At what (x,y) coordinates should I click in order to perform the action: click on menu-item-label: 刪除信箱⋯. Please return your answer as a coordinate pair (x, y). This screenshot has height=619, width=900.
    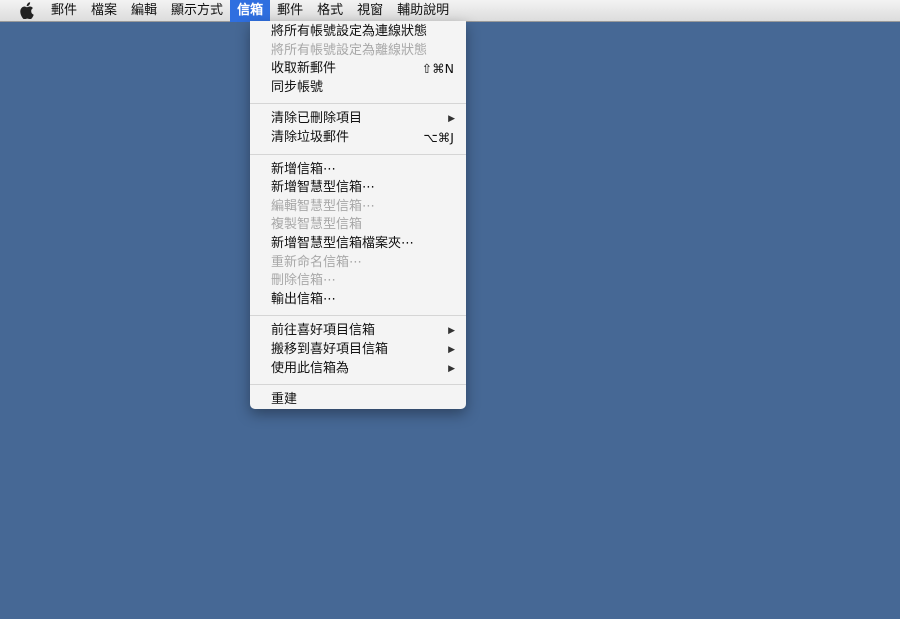
    Looking at the image, I should click on (304, 281).